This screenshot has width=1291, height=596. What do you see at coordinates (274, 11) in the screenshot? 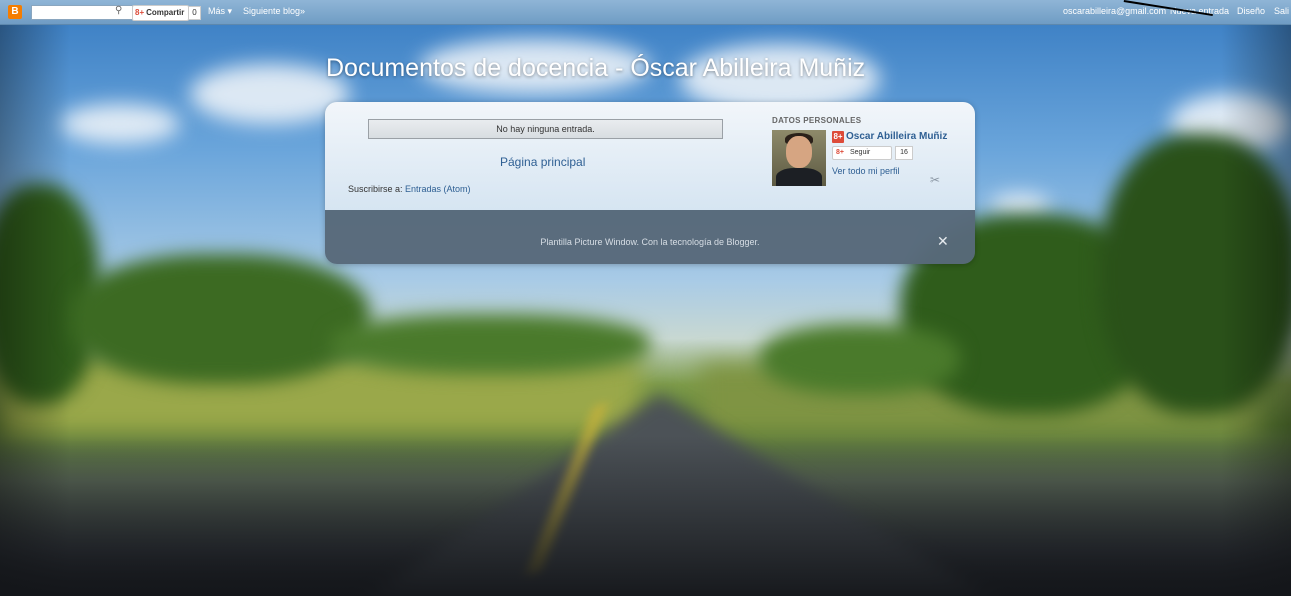
I see `next-blog-link: Siguiente blog»` at bounding box center [274, 11].